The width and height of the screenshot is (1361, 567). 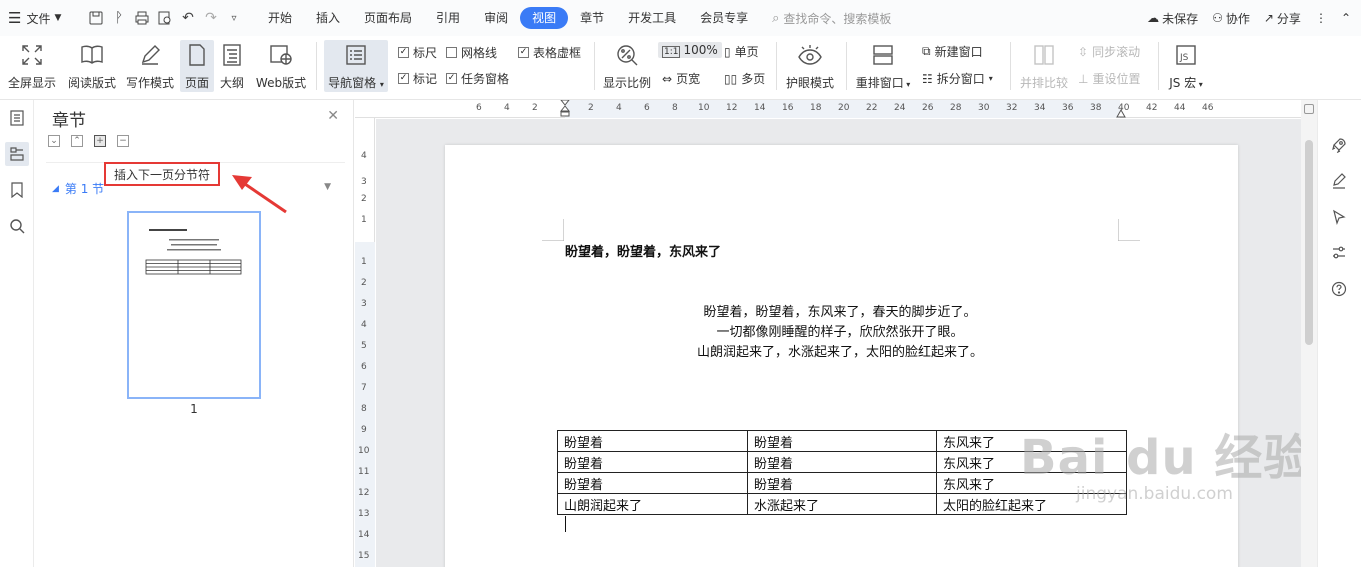 I want to click on undo-icon: ↶, so click(x=188, y=18).